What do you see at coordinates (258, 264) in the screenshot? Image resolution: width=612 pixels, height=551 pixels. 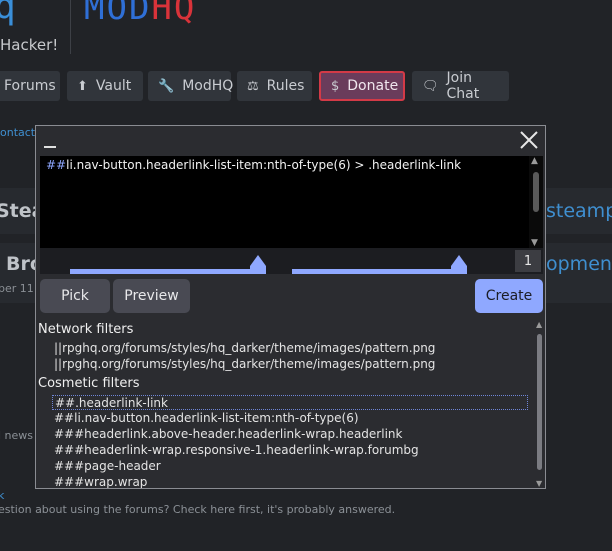 I see `specificity-slider-knob` at bounding box center [258, 264].